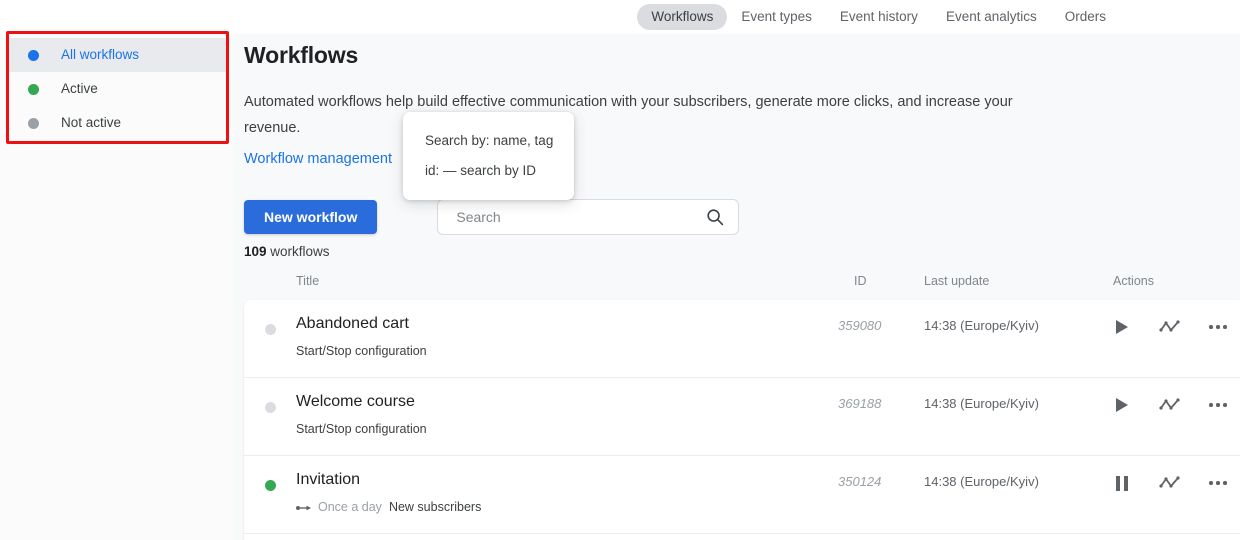 This screenshot has height=540, width=1240. What do you see at coordinates (481, 170) in the screenshot?
I see `tooltip-line-id: id: — search by ID` at bounding box center [481, 170].